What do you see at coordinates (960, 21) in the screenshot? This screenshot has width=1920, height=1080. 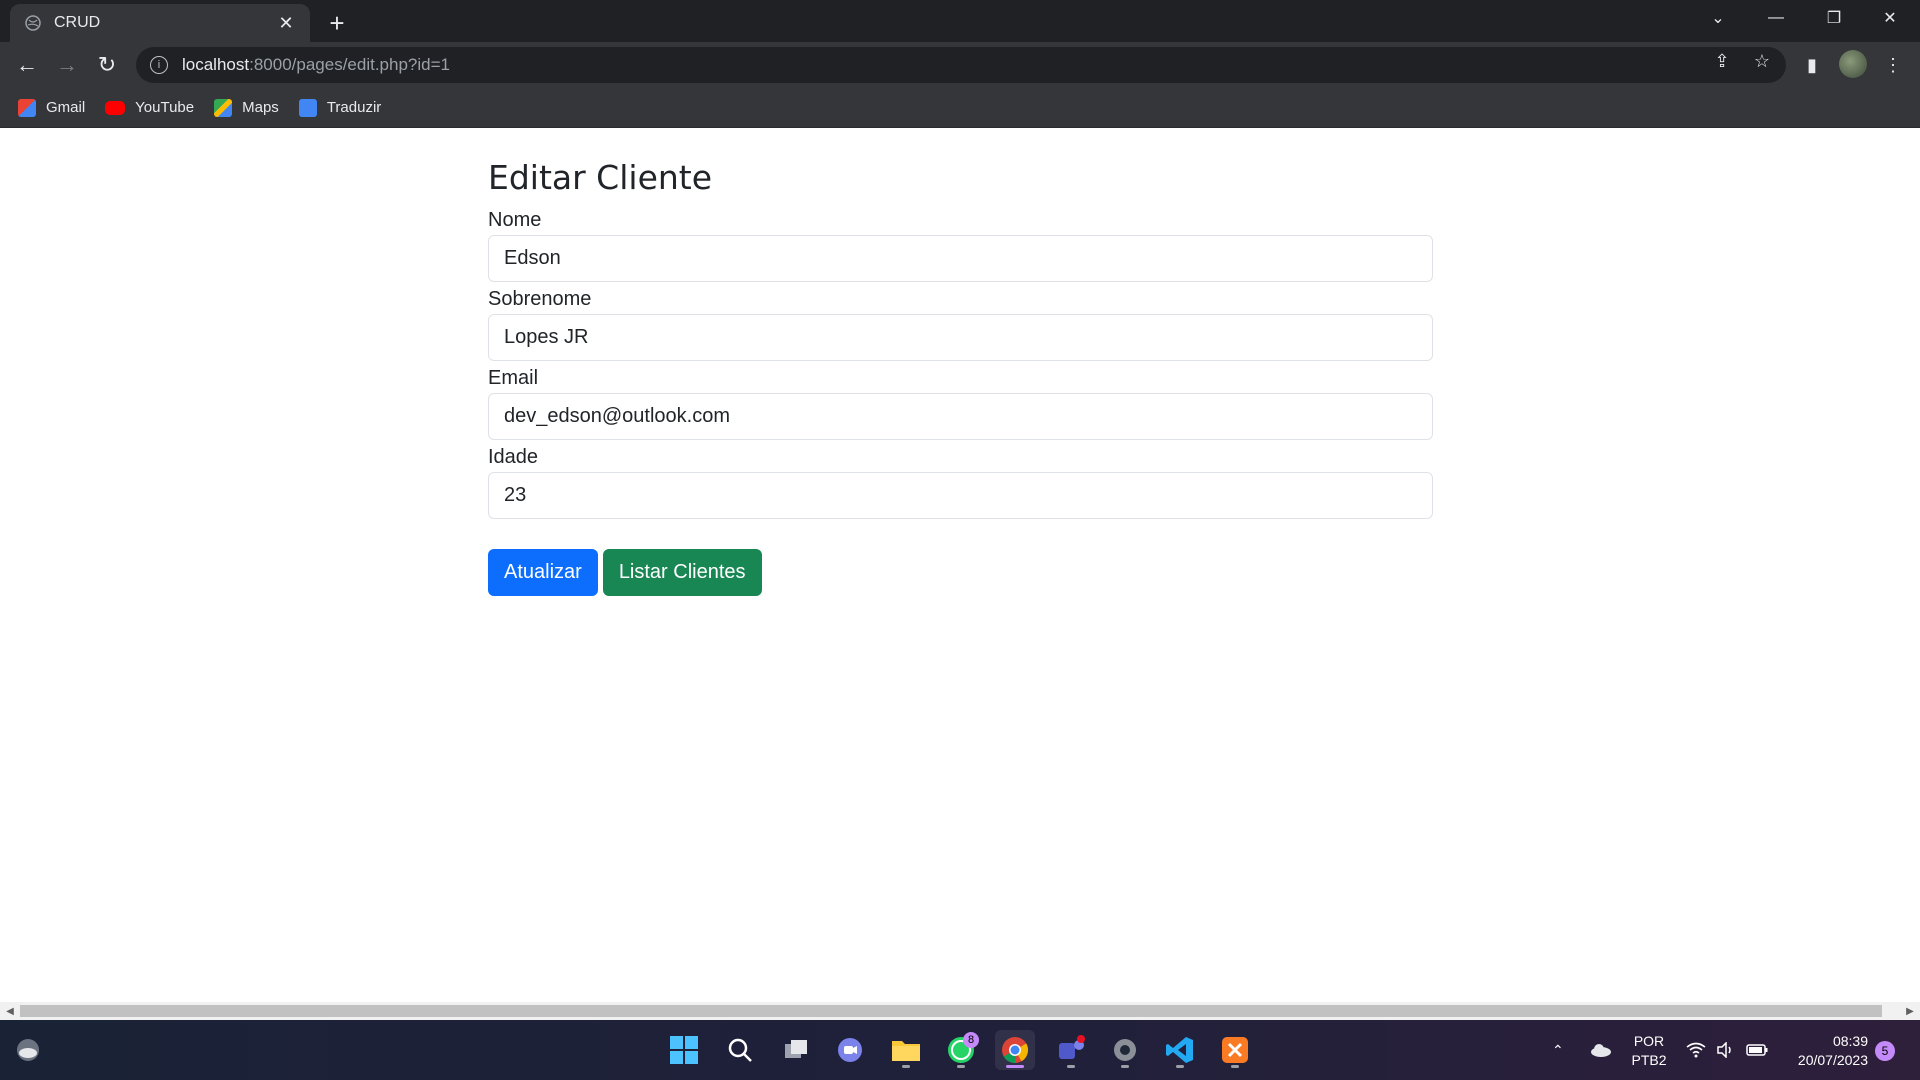 I see `browser-tab-bar: CRUD ✕ + ⌄ — ❐ ✕` at bounding box center [960, 21].